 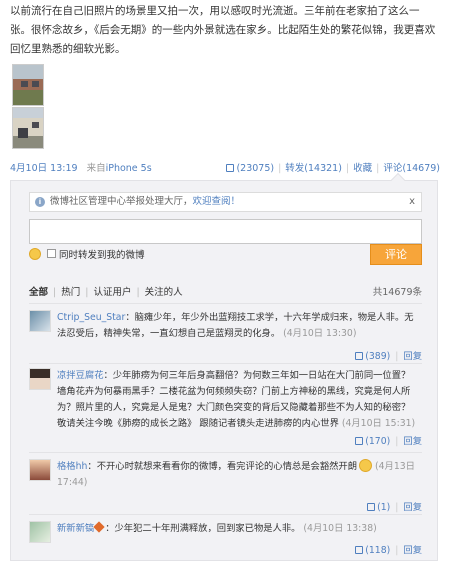 What do you see at coordinates (217, 201) in the screenshot?
I see `notice-link: 欢迎查阅！` at bounding box center [217, 201].